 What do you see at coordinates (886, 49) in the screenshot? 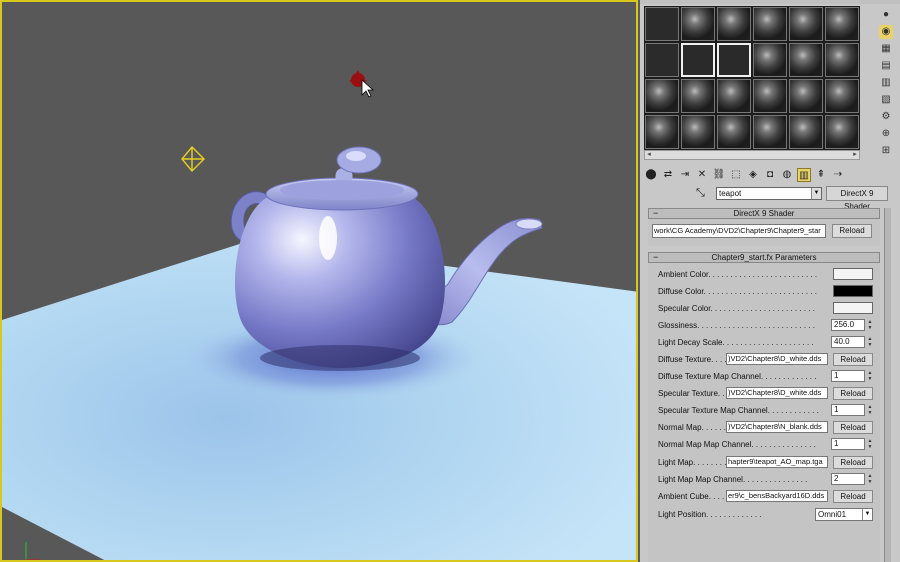
I see `background-checker-icon: ▦` at bounding box center [886, 49].